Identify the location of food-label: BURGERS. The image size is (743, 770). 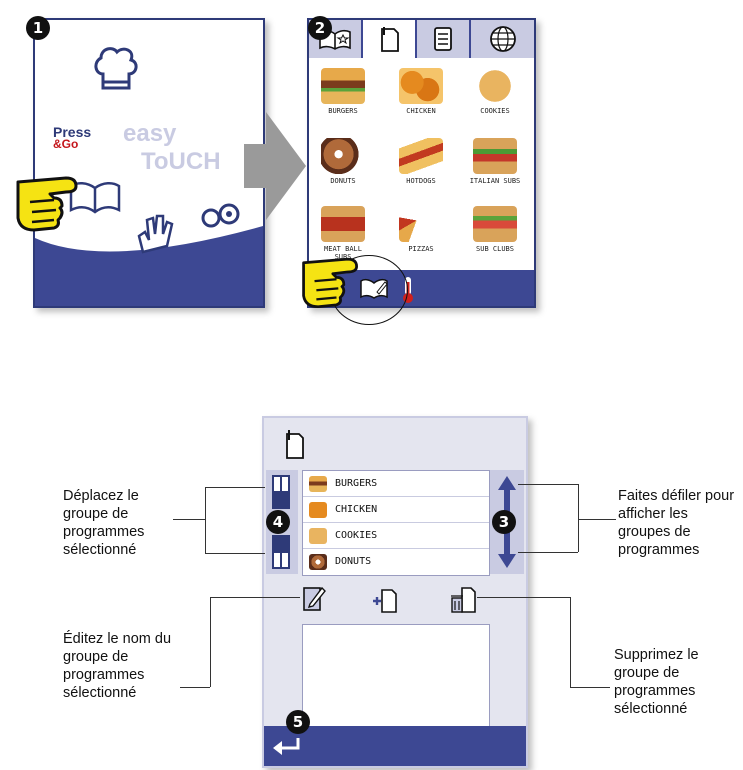
(343, 111).